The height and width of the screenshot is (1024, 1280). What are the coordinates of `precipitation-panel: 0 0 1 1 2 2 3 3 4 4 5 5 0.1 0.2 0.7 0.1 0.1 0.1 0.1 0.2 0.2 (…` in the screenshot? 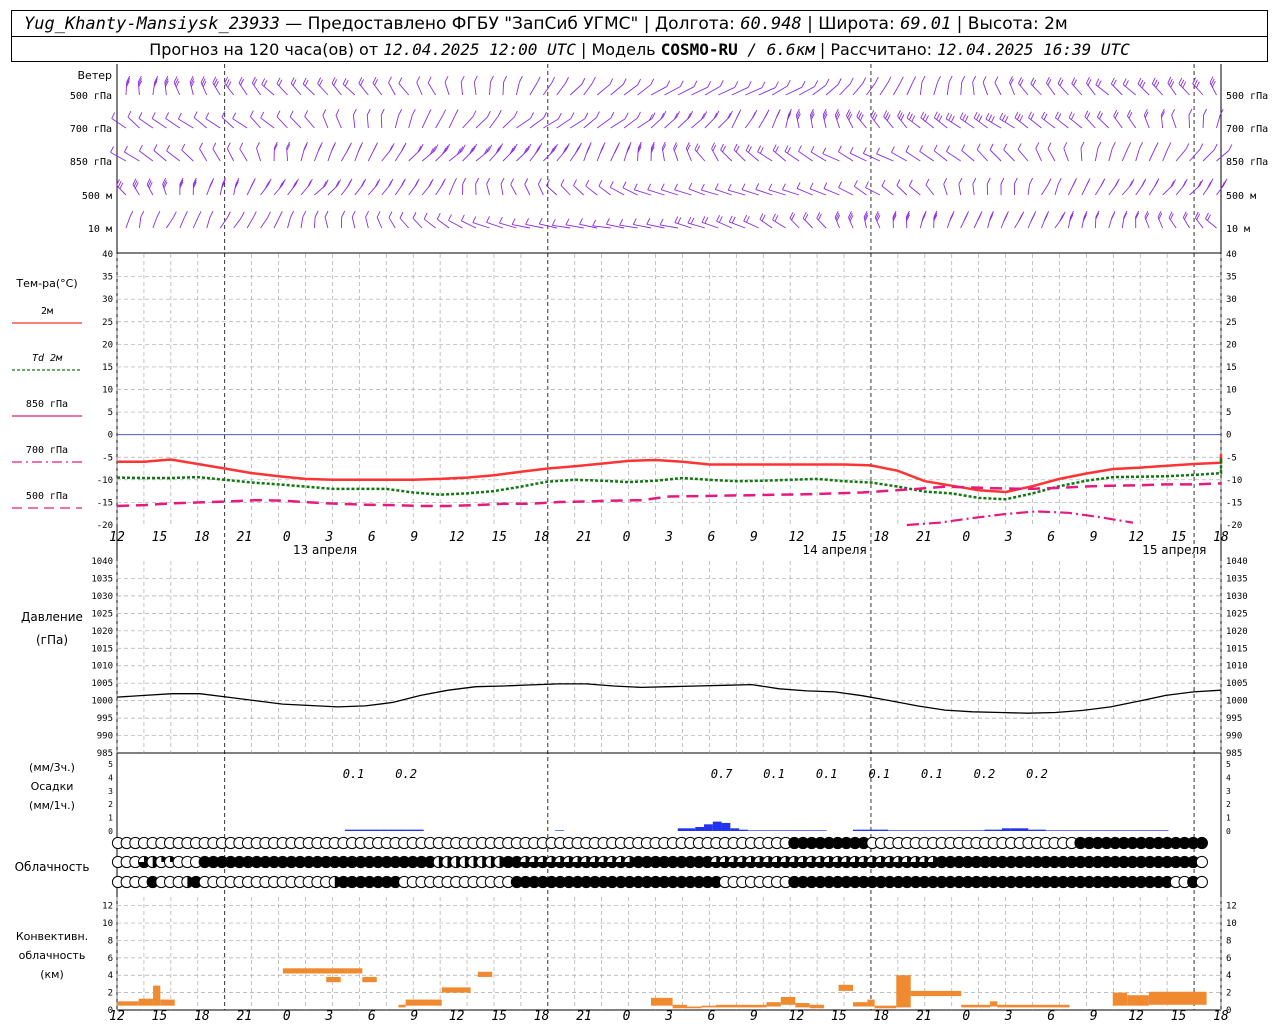 It's located at (630, 798).